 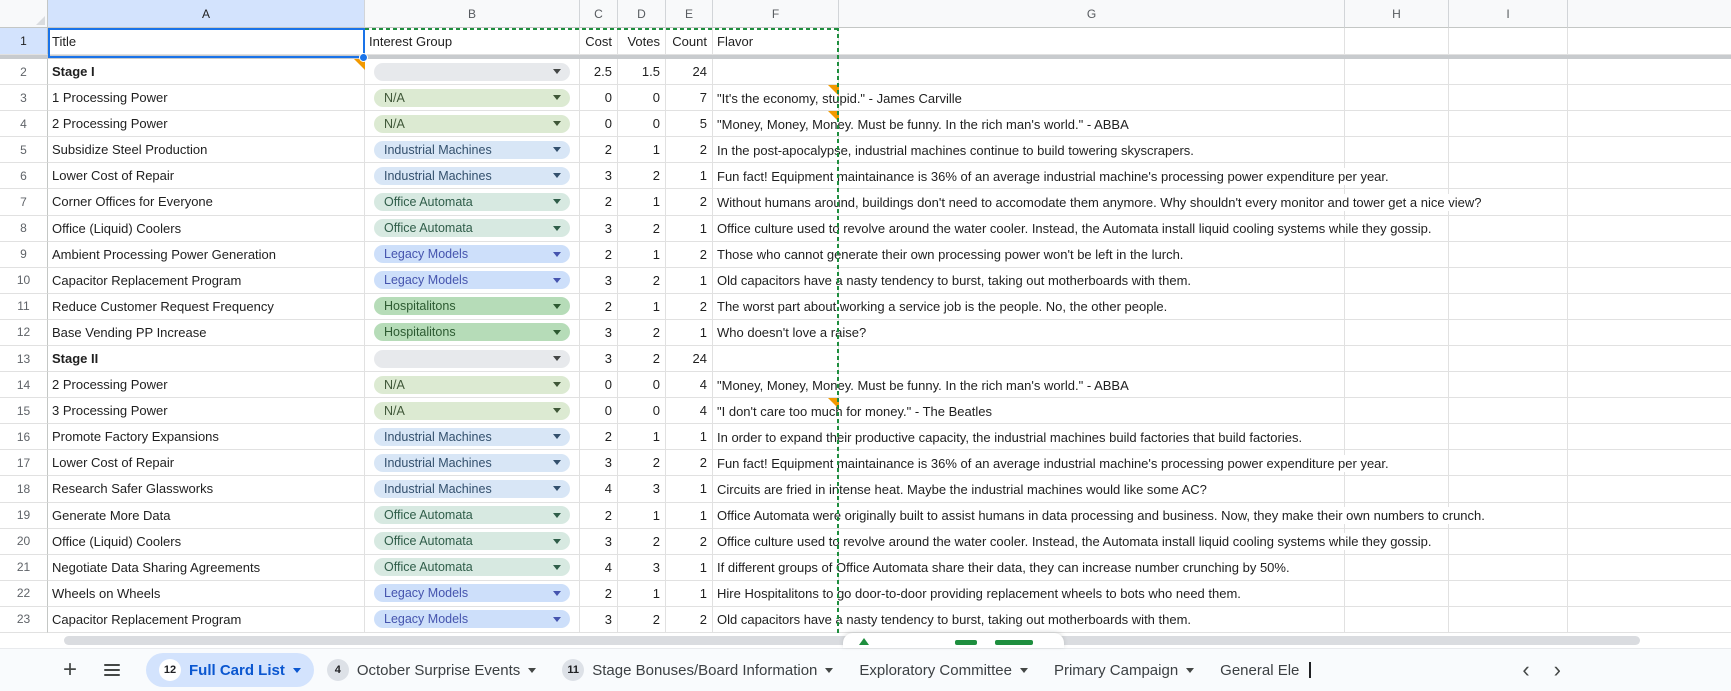 I want to click on interest-group-chip: Hospitalitons, so click(x=472, y=306).